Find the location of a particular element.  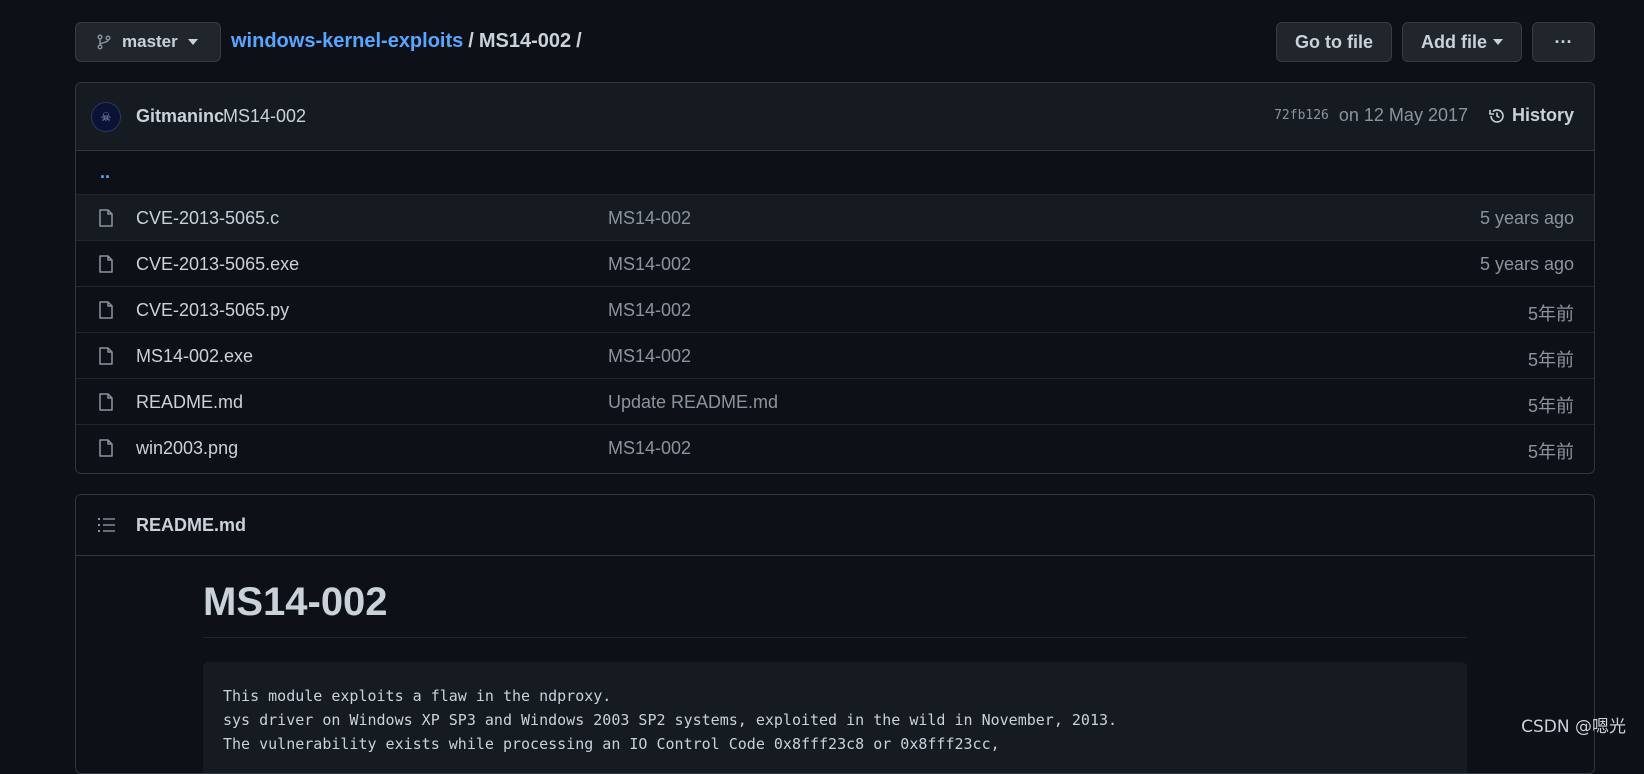

branch-label: master is located at coordinates (150, 42).